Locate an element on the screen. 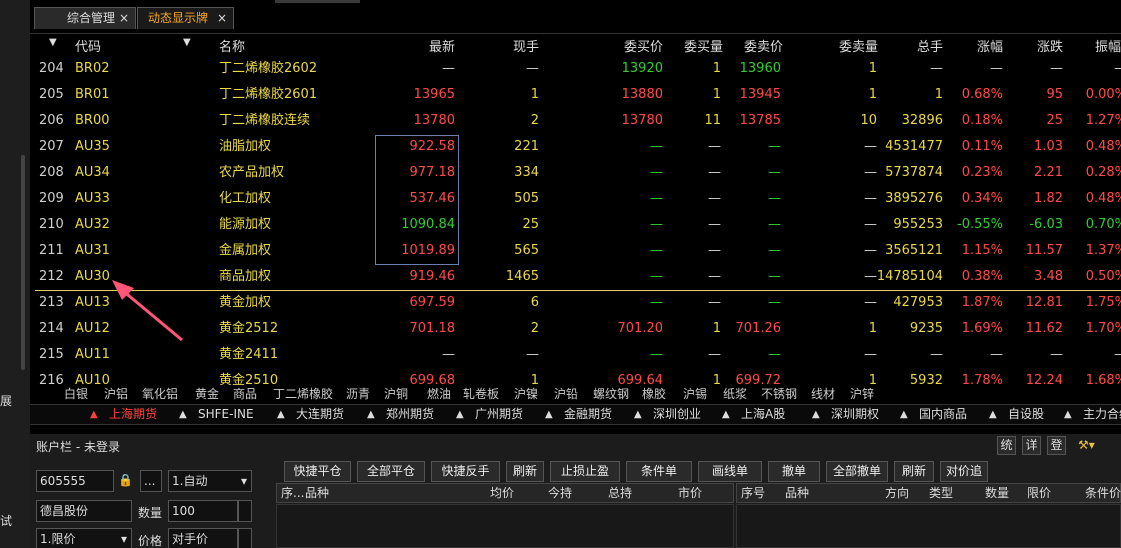 The image size is (1121, 548). col-name: 名称 is located at coordinates (232, 45).